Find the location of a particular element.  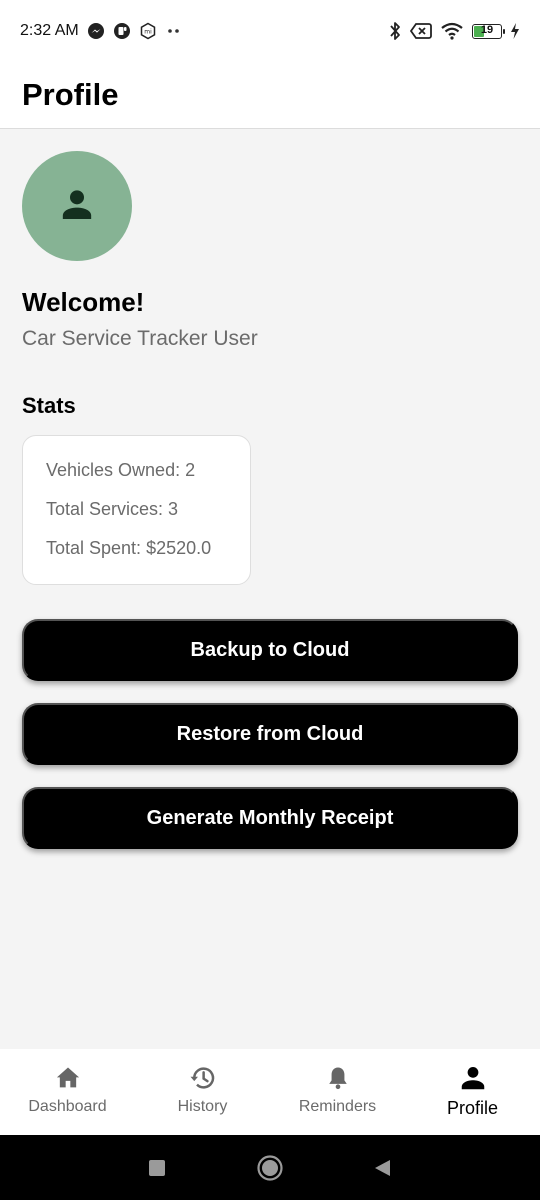

nav-label-reminders: Reminders is located at coordinates (337, 1106).